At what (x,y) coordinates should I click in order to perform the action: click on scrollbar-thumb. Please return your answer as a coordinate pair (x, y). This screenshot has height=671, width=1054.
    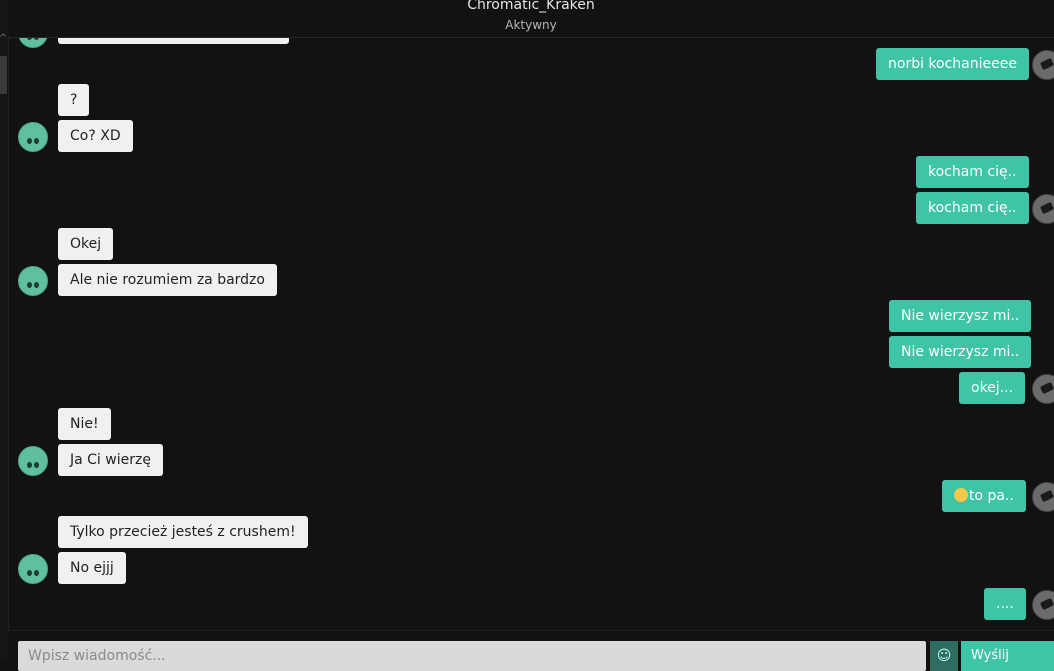
    Looking at the image, I should click on (3, 75).